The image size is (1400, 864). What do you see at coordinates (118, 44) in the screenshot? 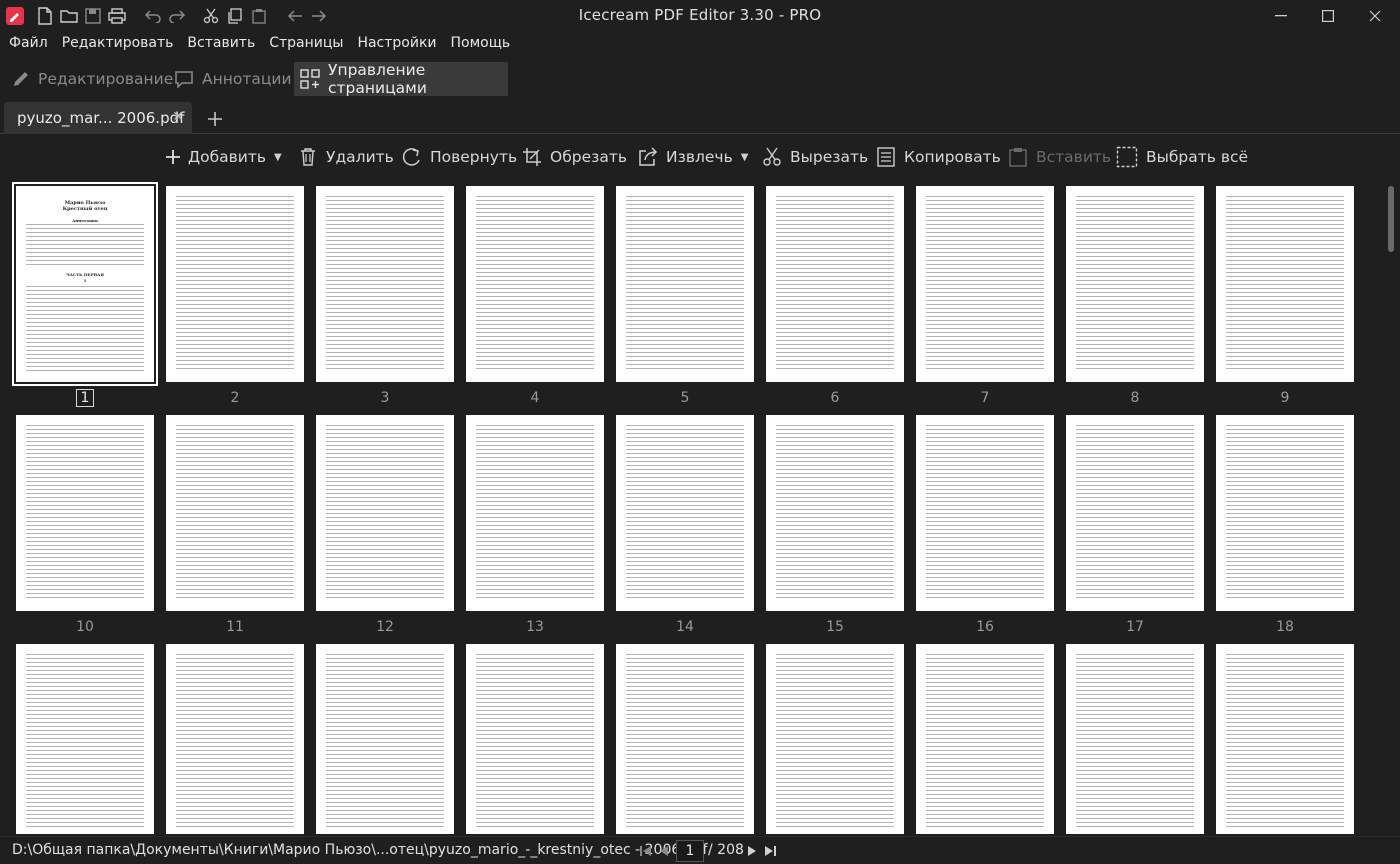
I see `menu-edit: Редактировать` at bounding box center [118, 44].